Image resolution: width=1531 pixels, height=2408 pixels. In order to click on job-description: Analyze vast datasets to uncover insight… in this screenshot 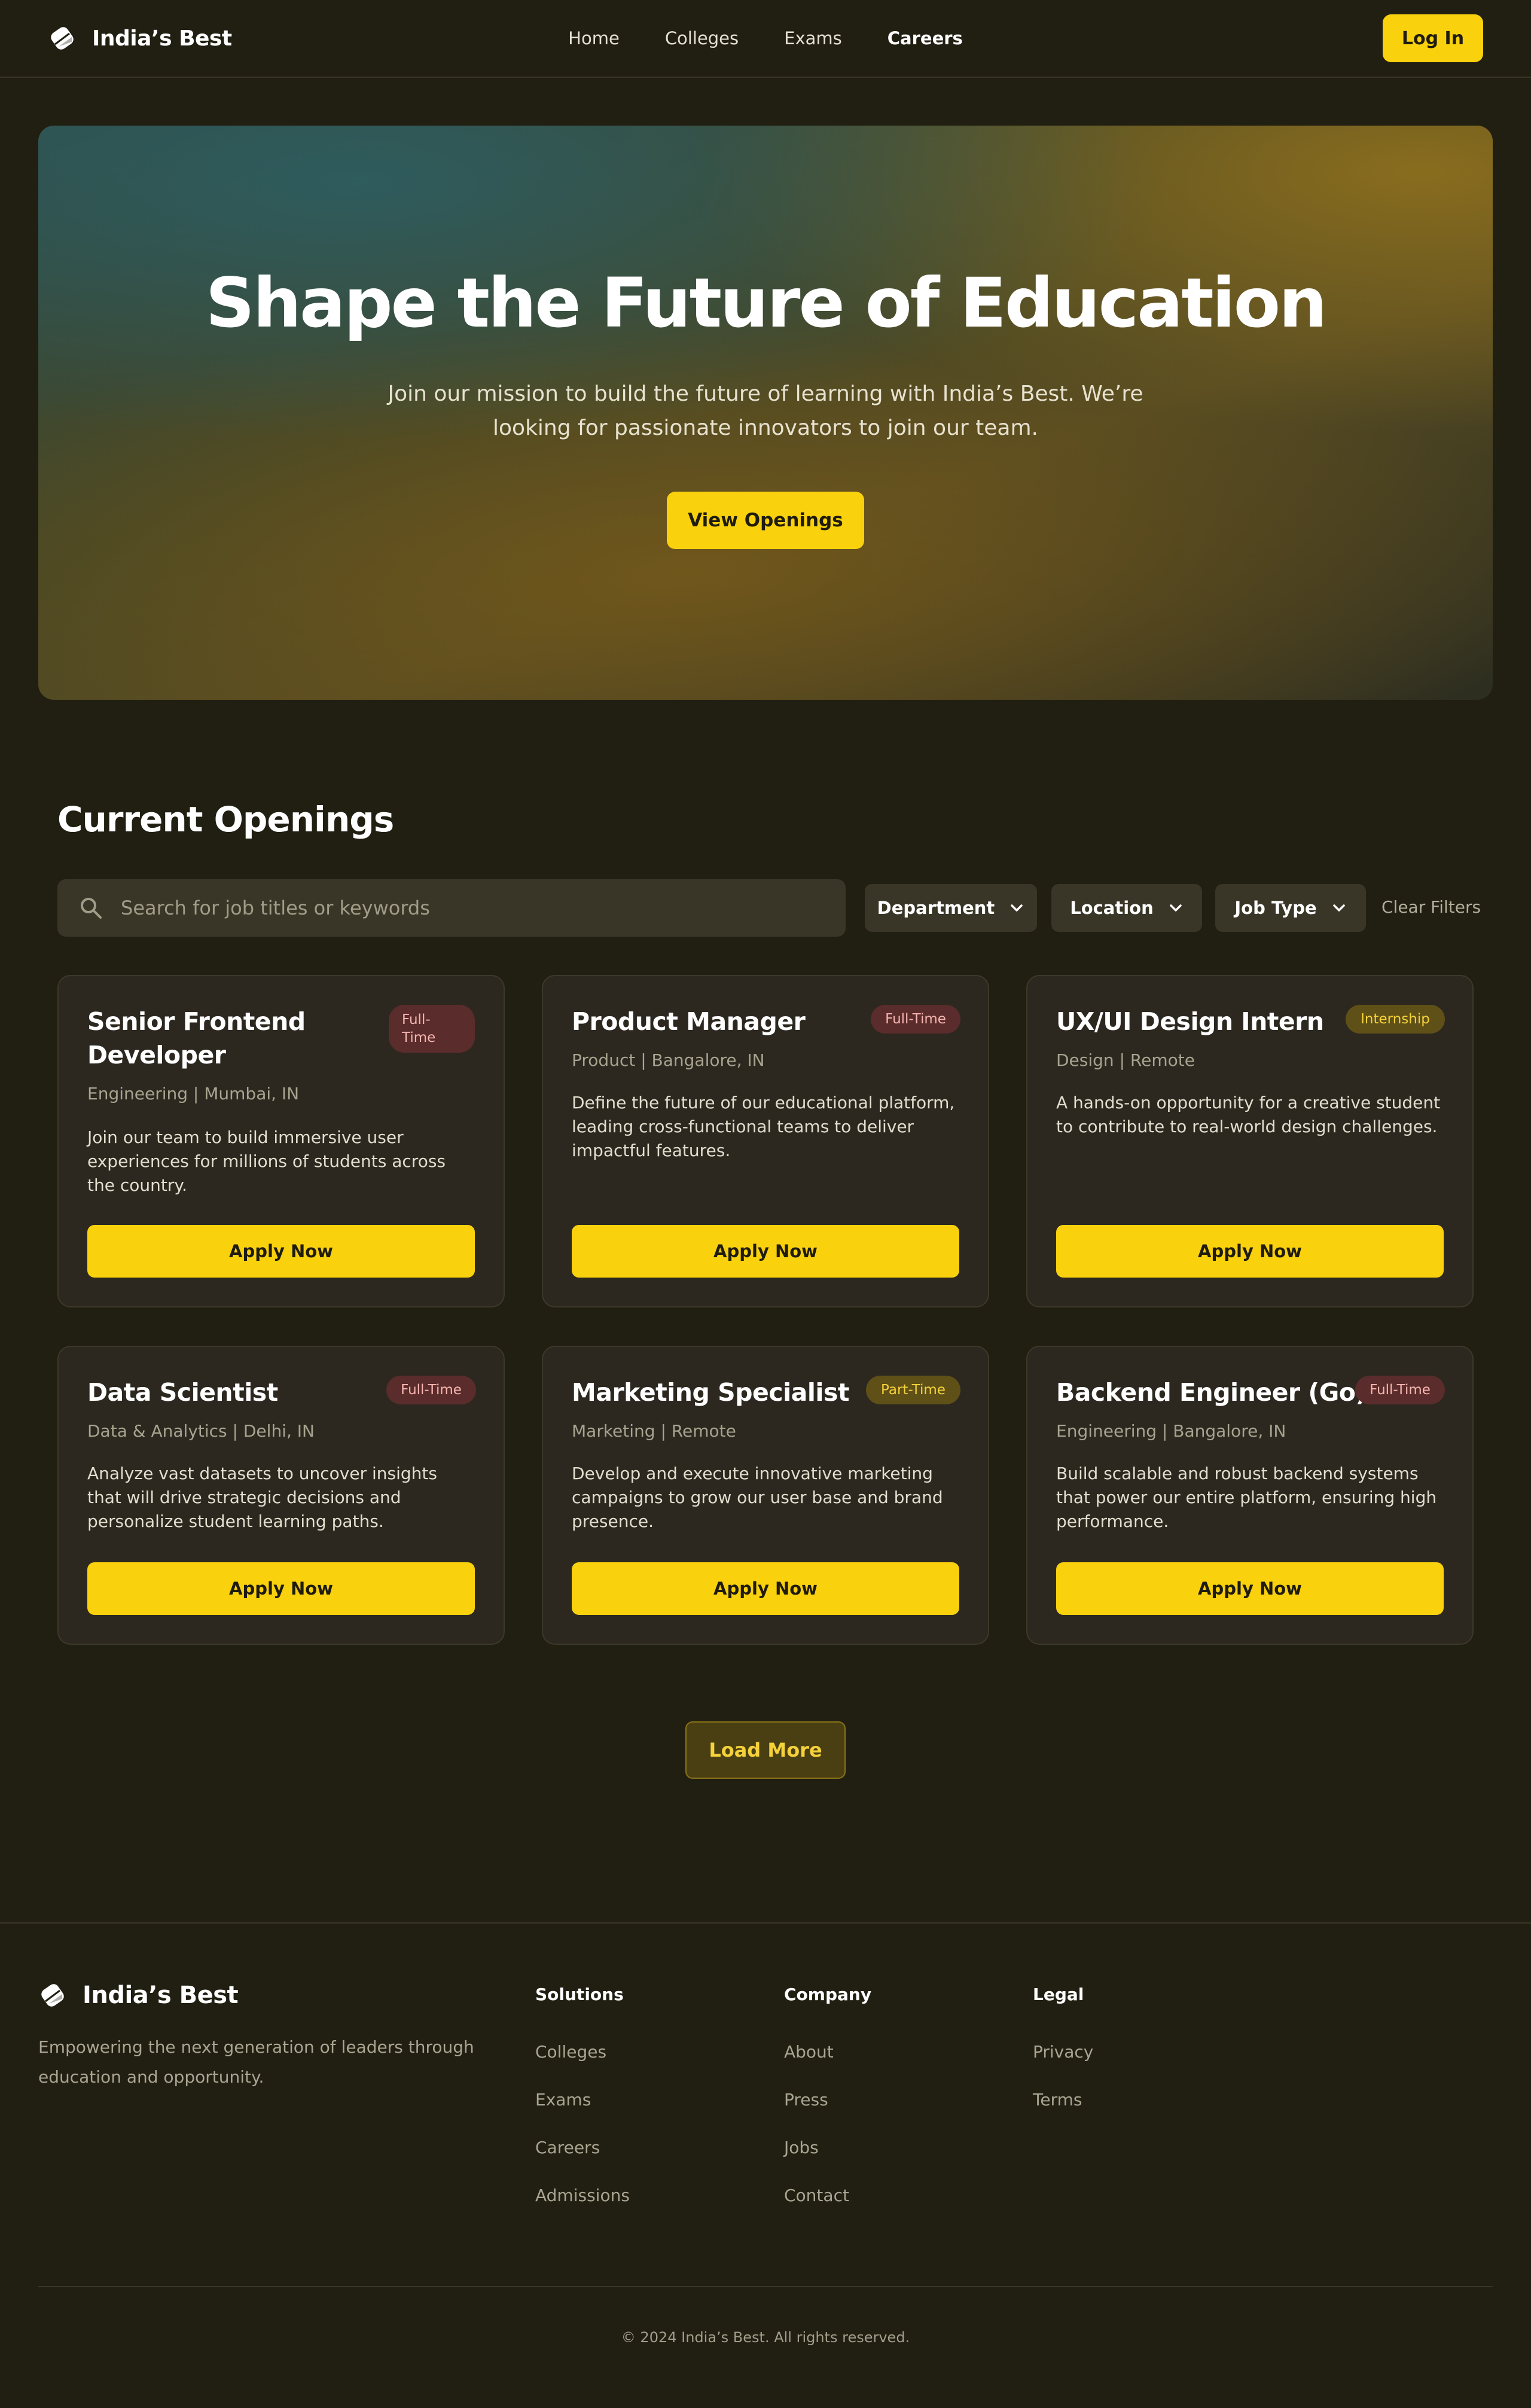, I will do `click(262, 1497)`.